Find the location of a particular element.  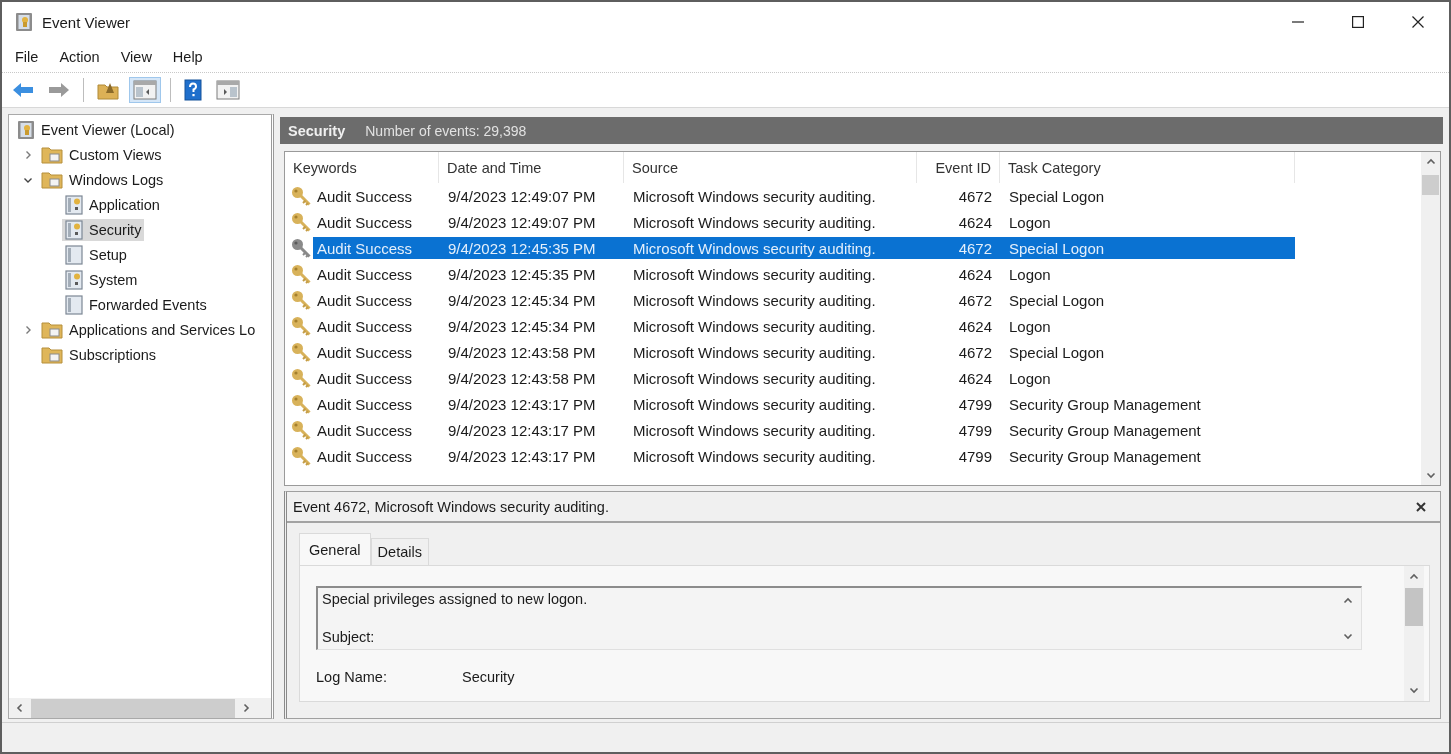

table-row: Audit Success 9/4/2023 12:45:34 PM Microsoft Windows security auditing. 4624 Logon is located at coordinates (804, 326).